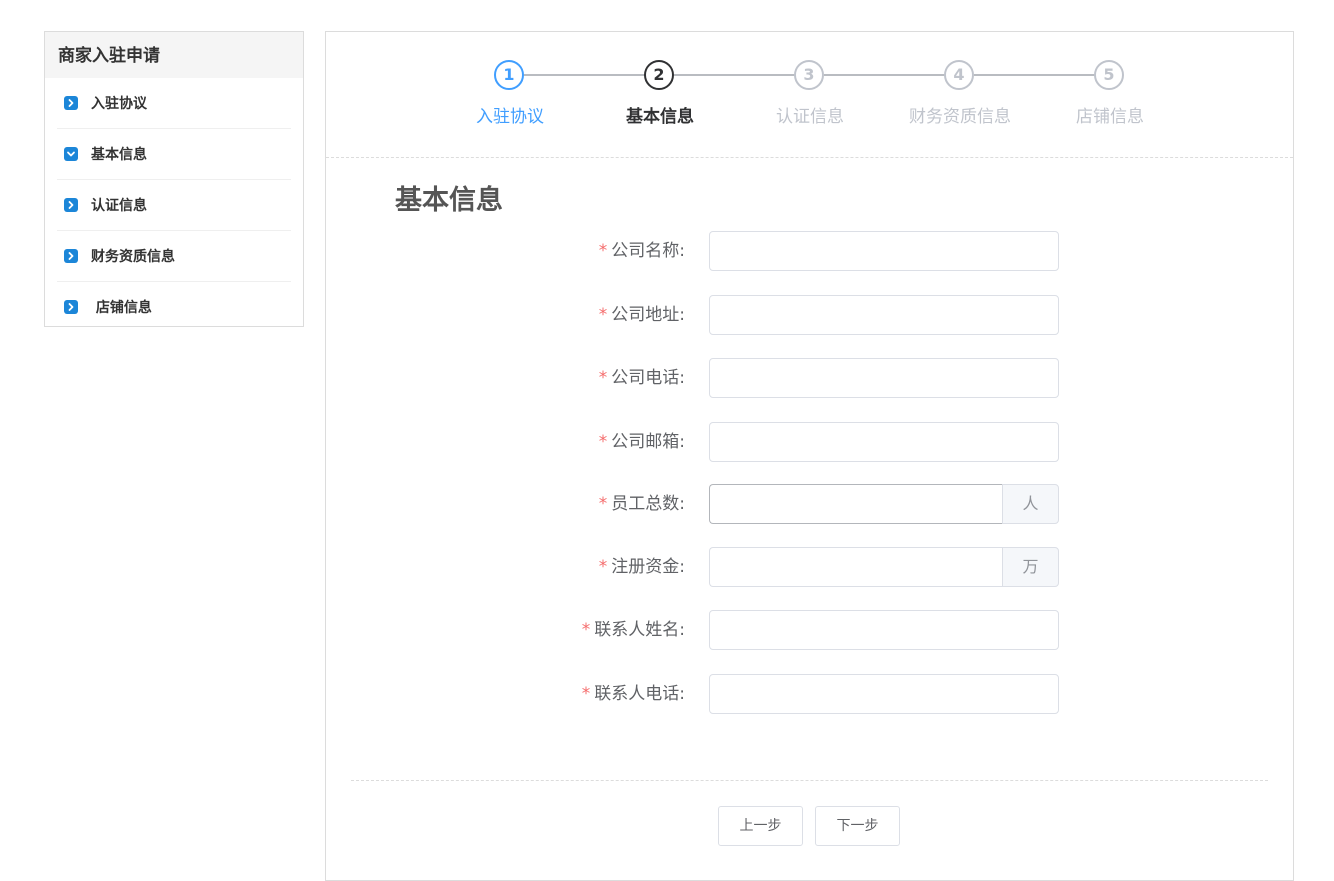 This screenshot has width=1334, height=881. What do you see at coordinates (884, 694) in the screenshot?
I see `contact-phone-input` at bounding box center [884, 694].